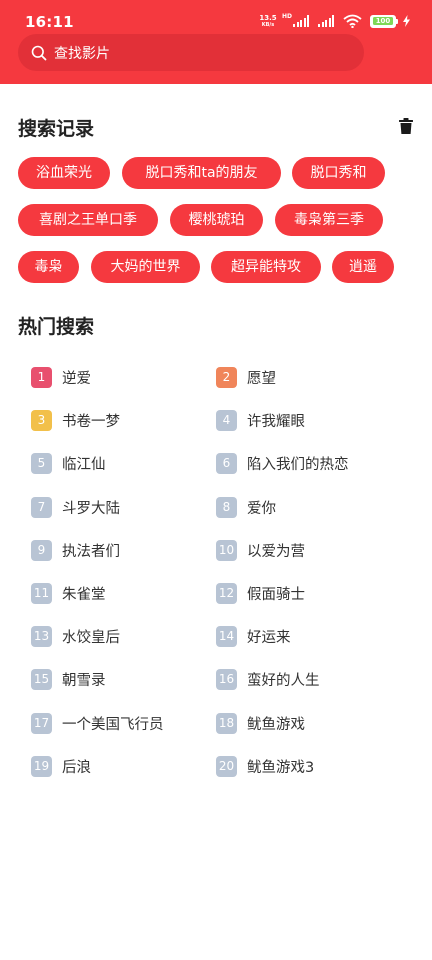 This screenshot has width=432, height=960. What do you see at coordinates (266, 267) in the screenshot?
I see `history-chip: 超异能特攻` at bounding box center [266, 267].